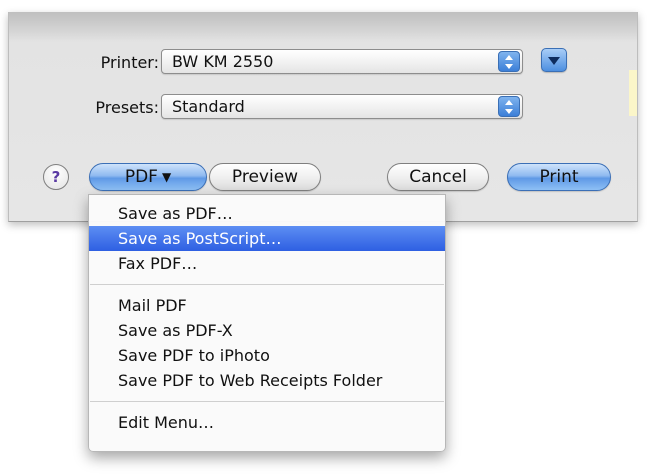  What do you see at coordinates (141, 177) in the screenshot?
I see `pdf-button-label: PDF` at bounding box center [141, 177].